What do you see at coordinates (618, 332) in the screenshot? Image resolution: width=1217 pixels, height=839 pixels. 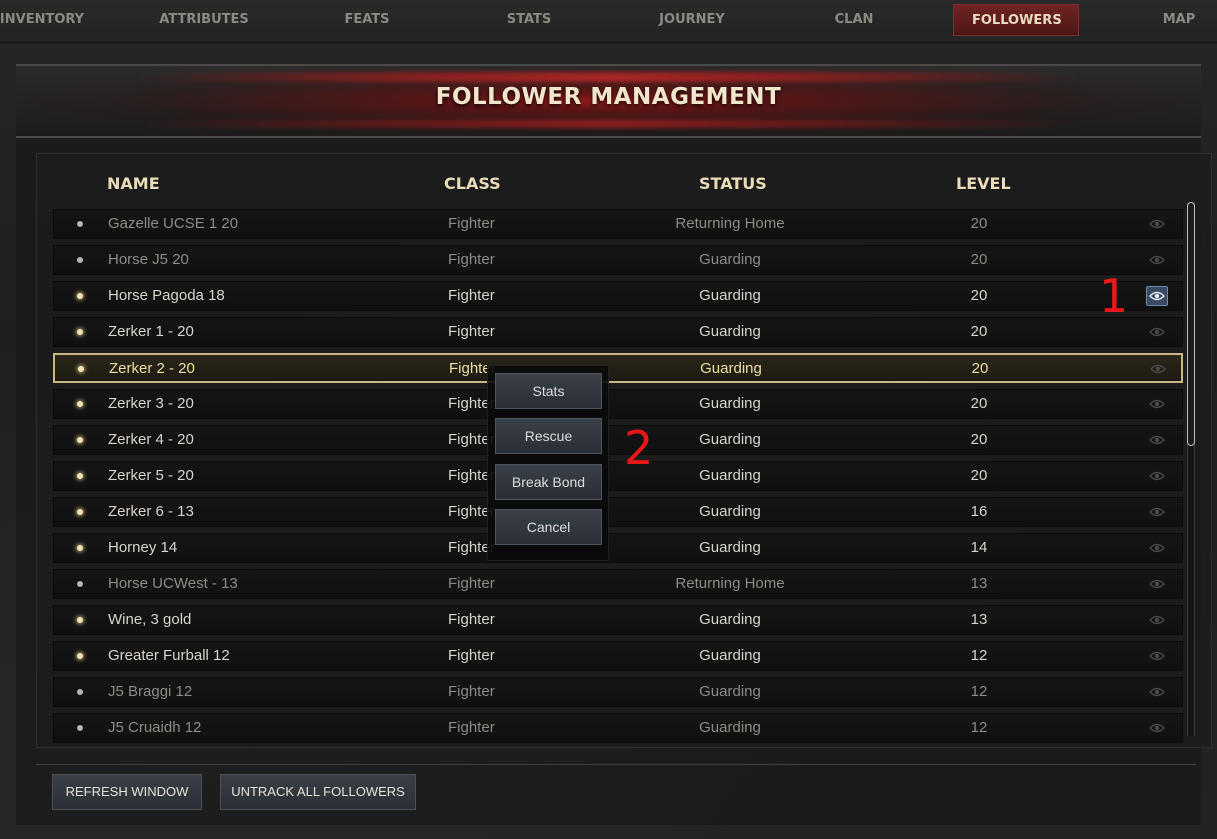 I see `follower-row: Zerker 1 - 20 Fighter Guarding 20` at bounding box center [618, 332].